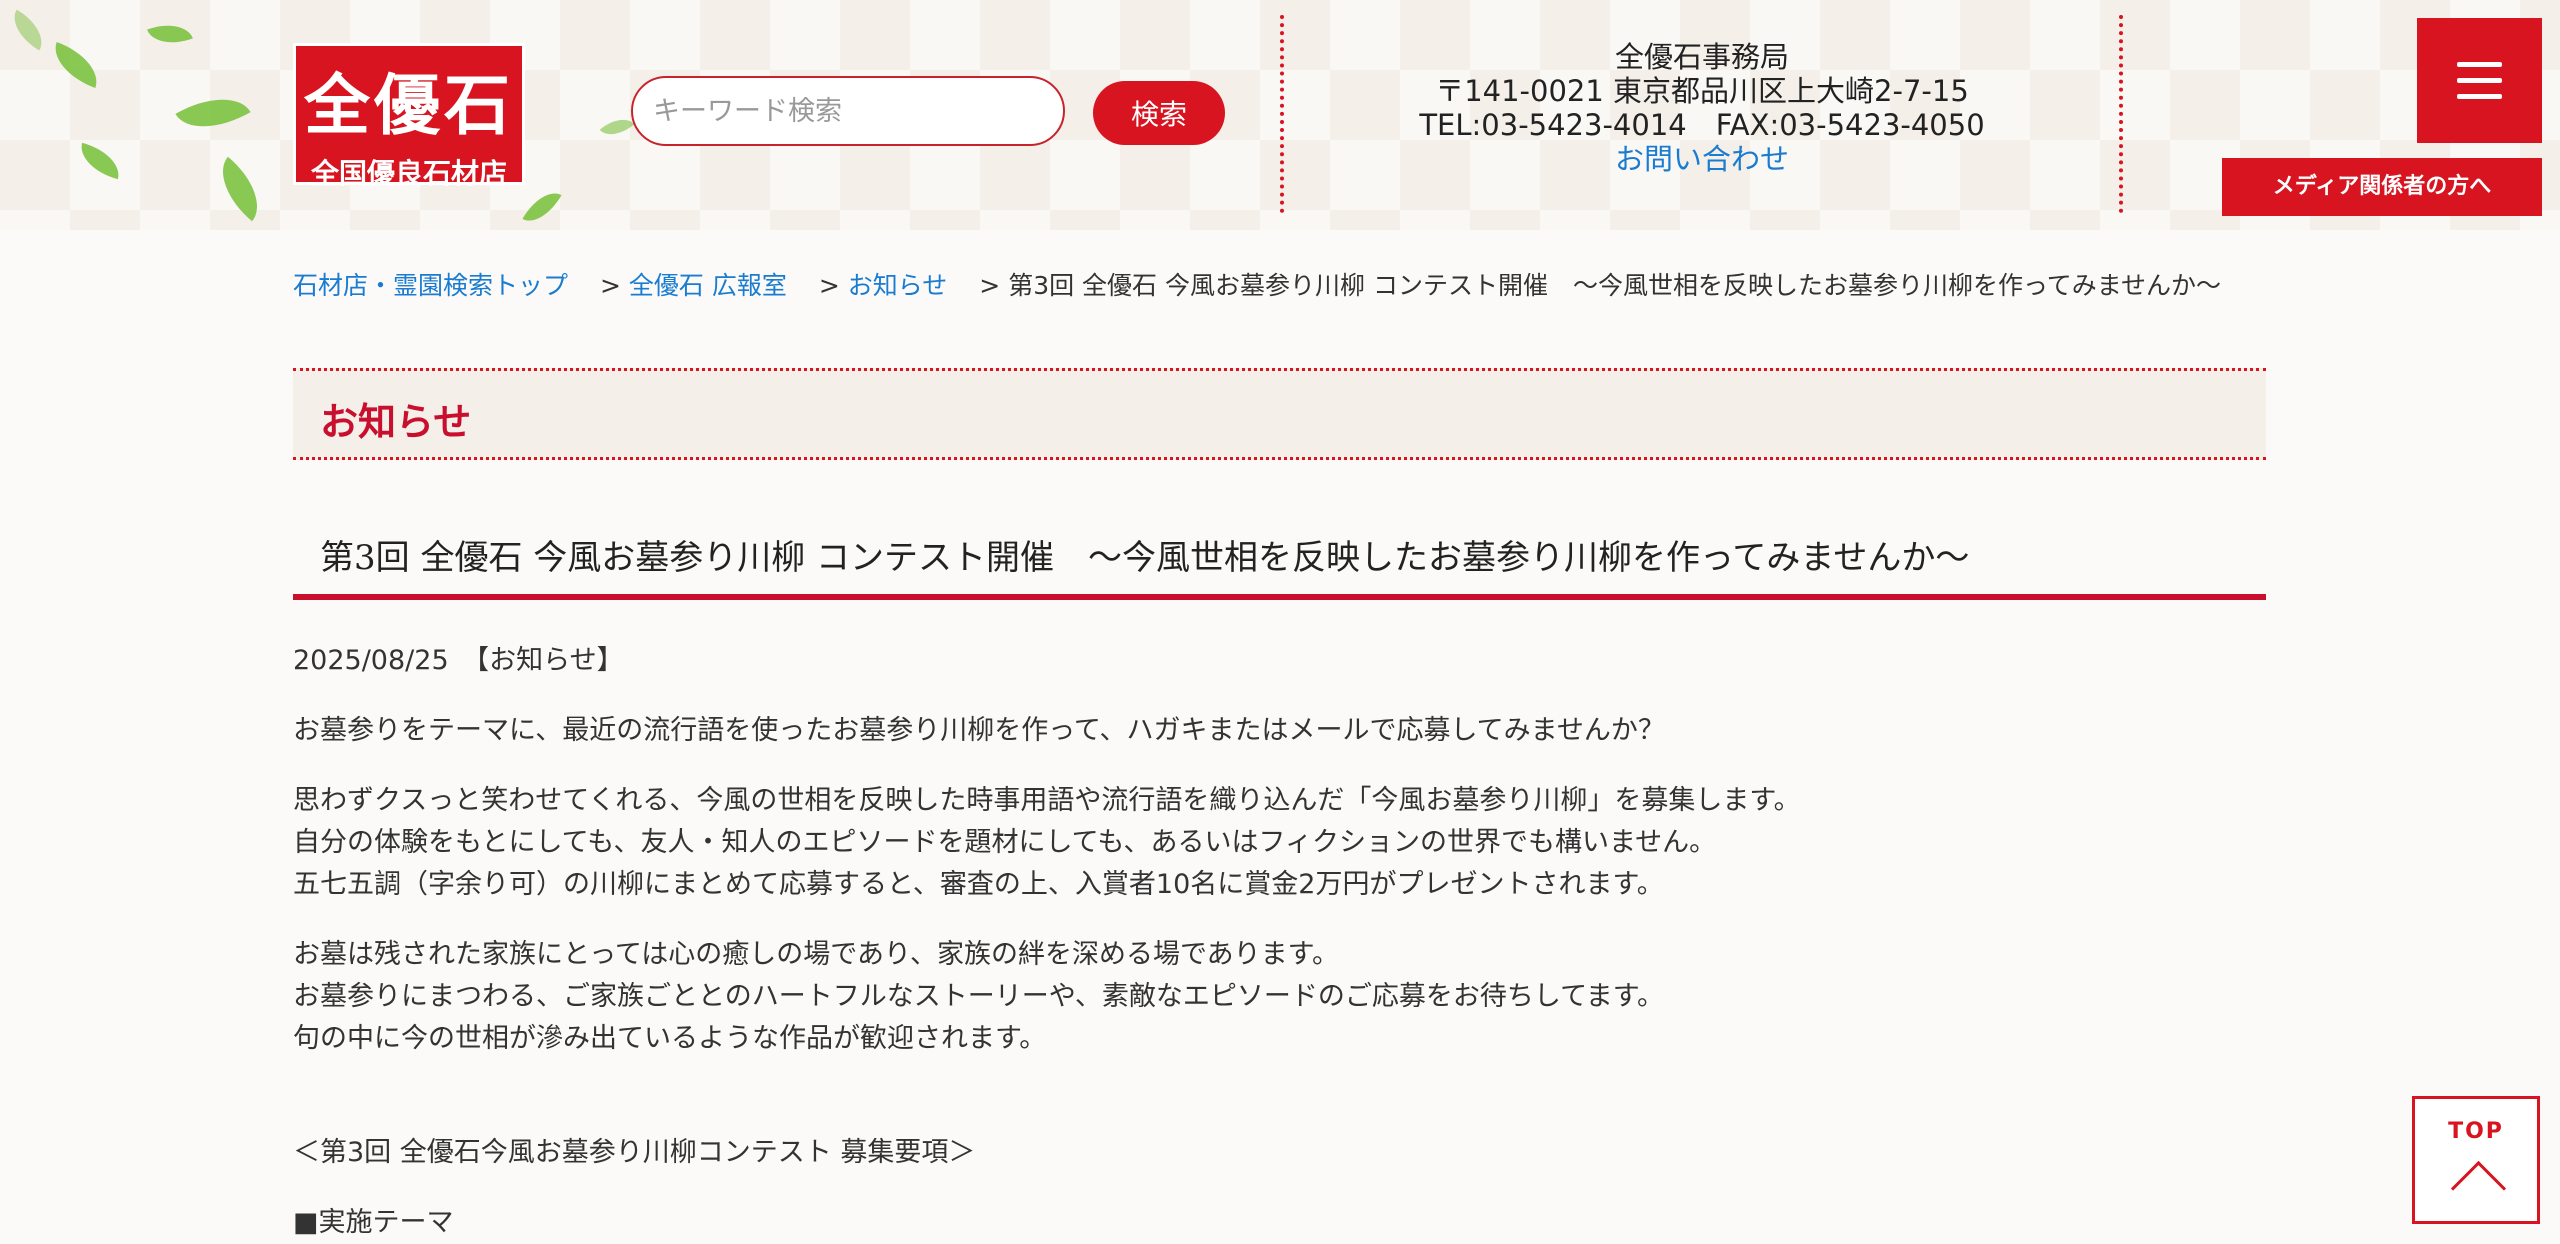 The height and width of the screenshot is (1244, 2560). What do you see at coordinates (1701, 57) in the screenshot?
I see `office-name: 全優石事務局` at bounding box center [1701, 57].